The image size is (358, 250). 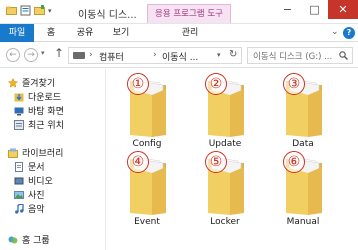 I want to click on folder-item: ③ Data, so click(x=303, y=113).